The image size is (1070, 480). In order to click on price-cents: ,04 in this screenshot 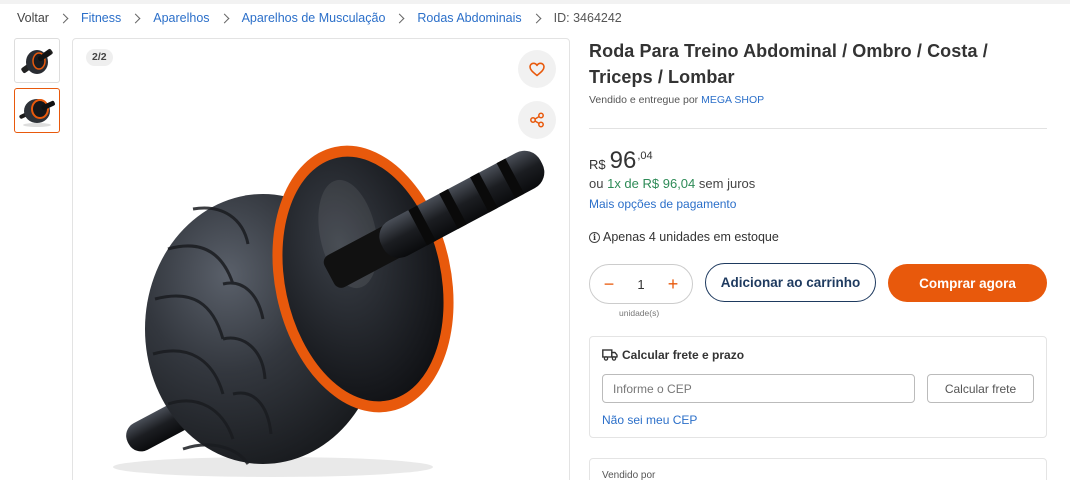, I will do `click(645, 156)`.